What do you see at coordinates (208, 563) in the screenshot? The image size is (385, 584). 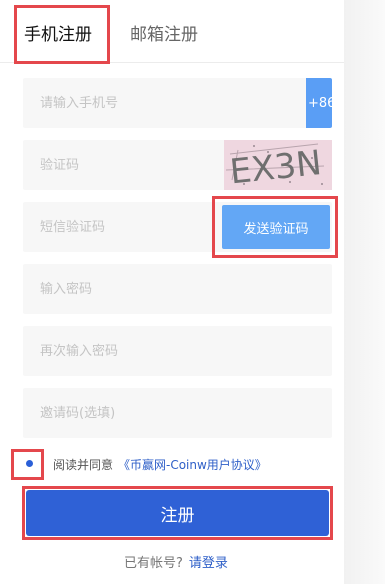 I see `login-link: 请登录` at bounding box center [208, 563].